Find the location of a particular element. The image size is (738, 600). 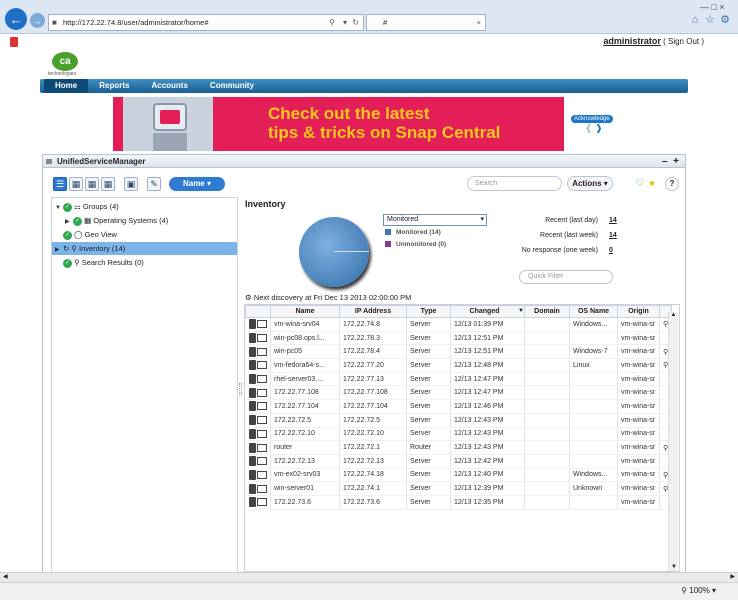

actions-button: Actions ▾ is located at coordinates (590, 183).